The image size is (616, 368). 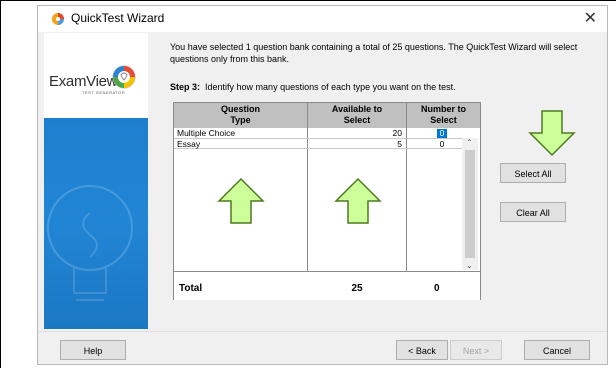 I want to click on header-question-type: Question Type, so click(x=240, y=115).